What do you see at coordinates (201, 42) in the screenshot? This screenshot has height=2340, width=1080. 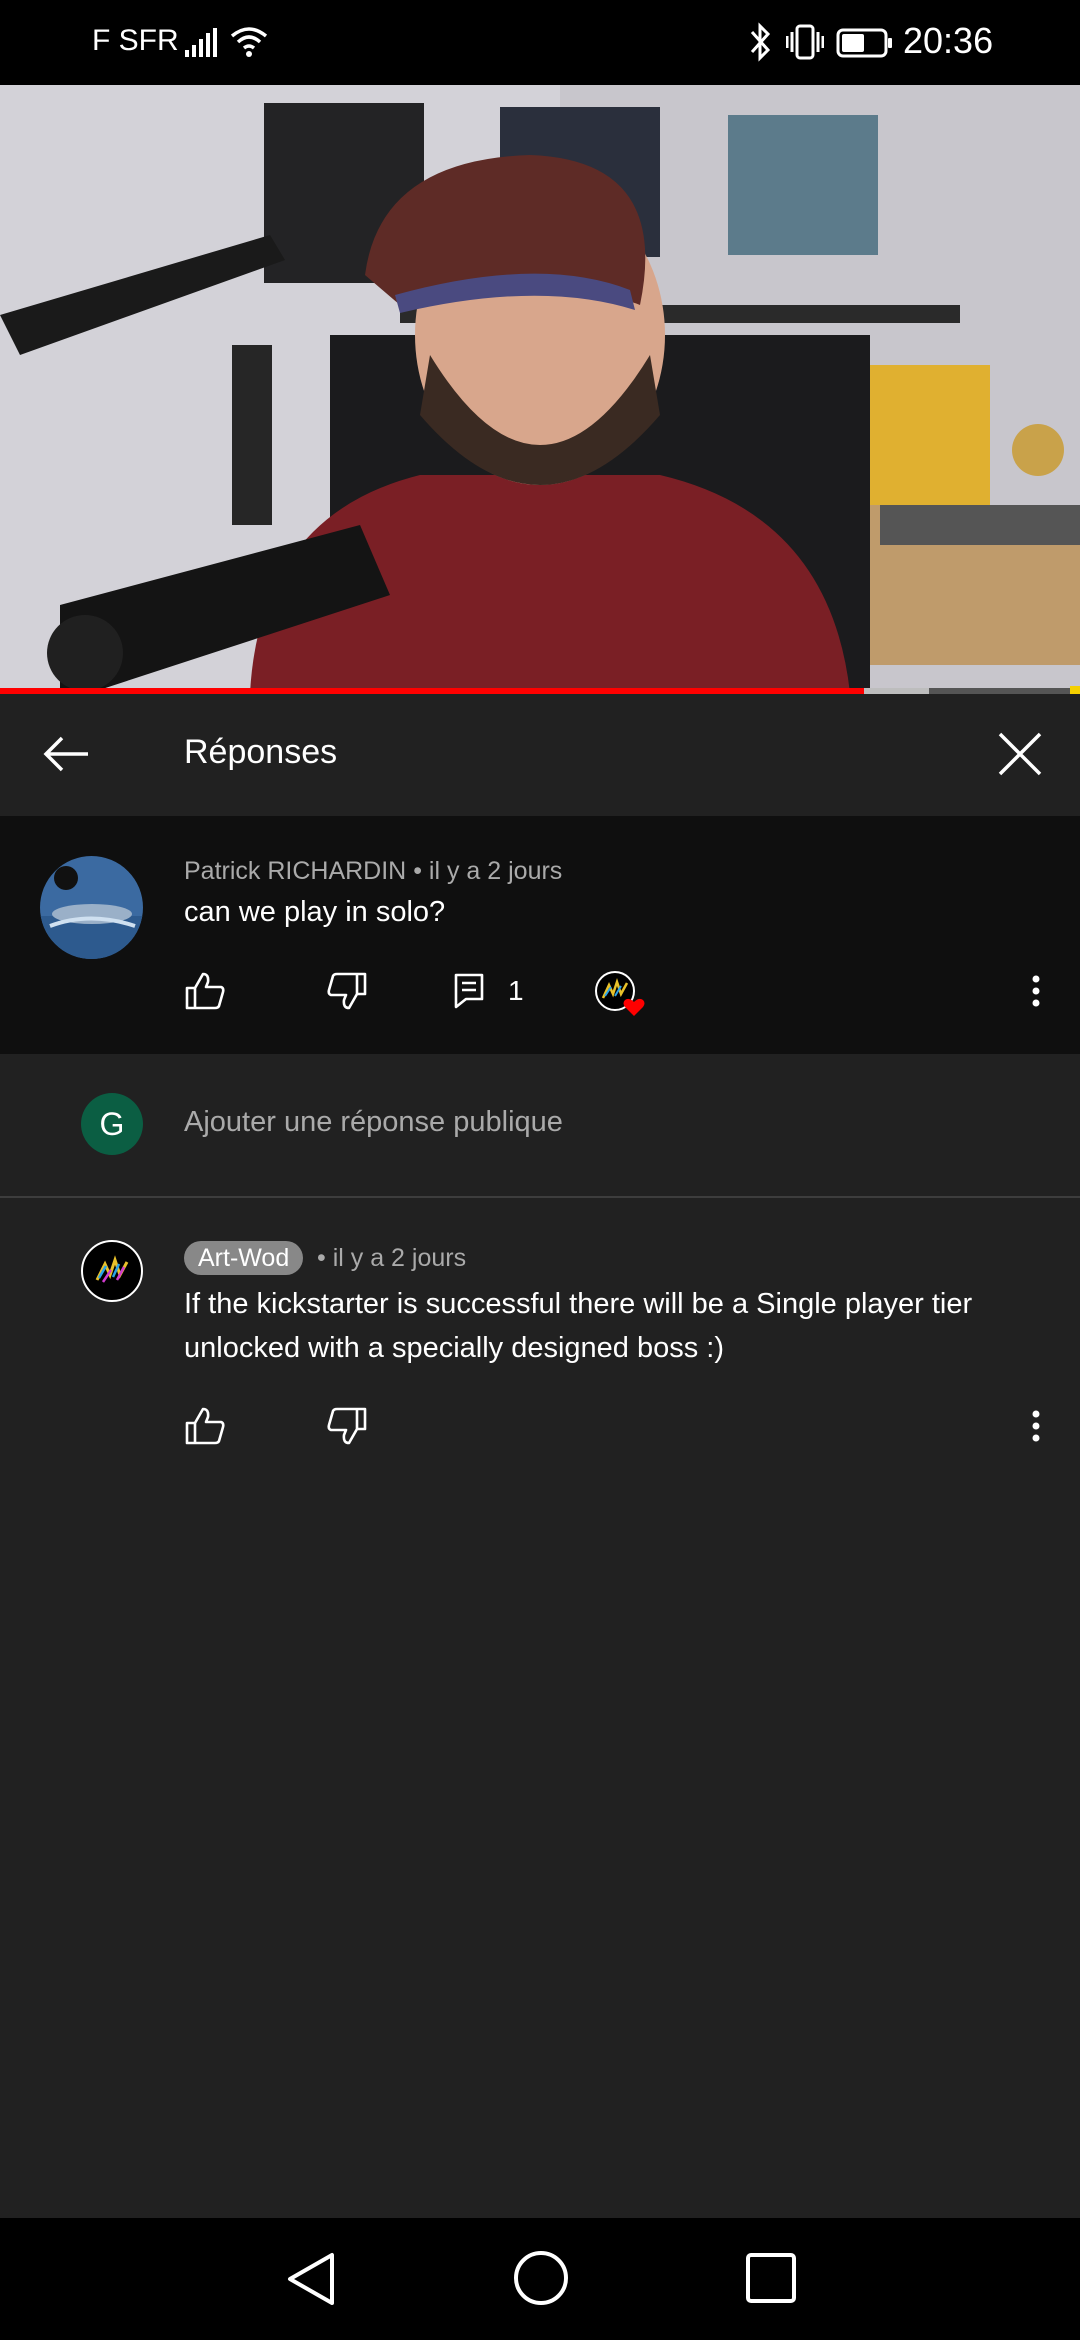 I see `signal-icon` at bounding box center [201, 42].